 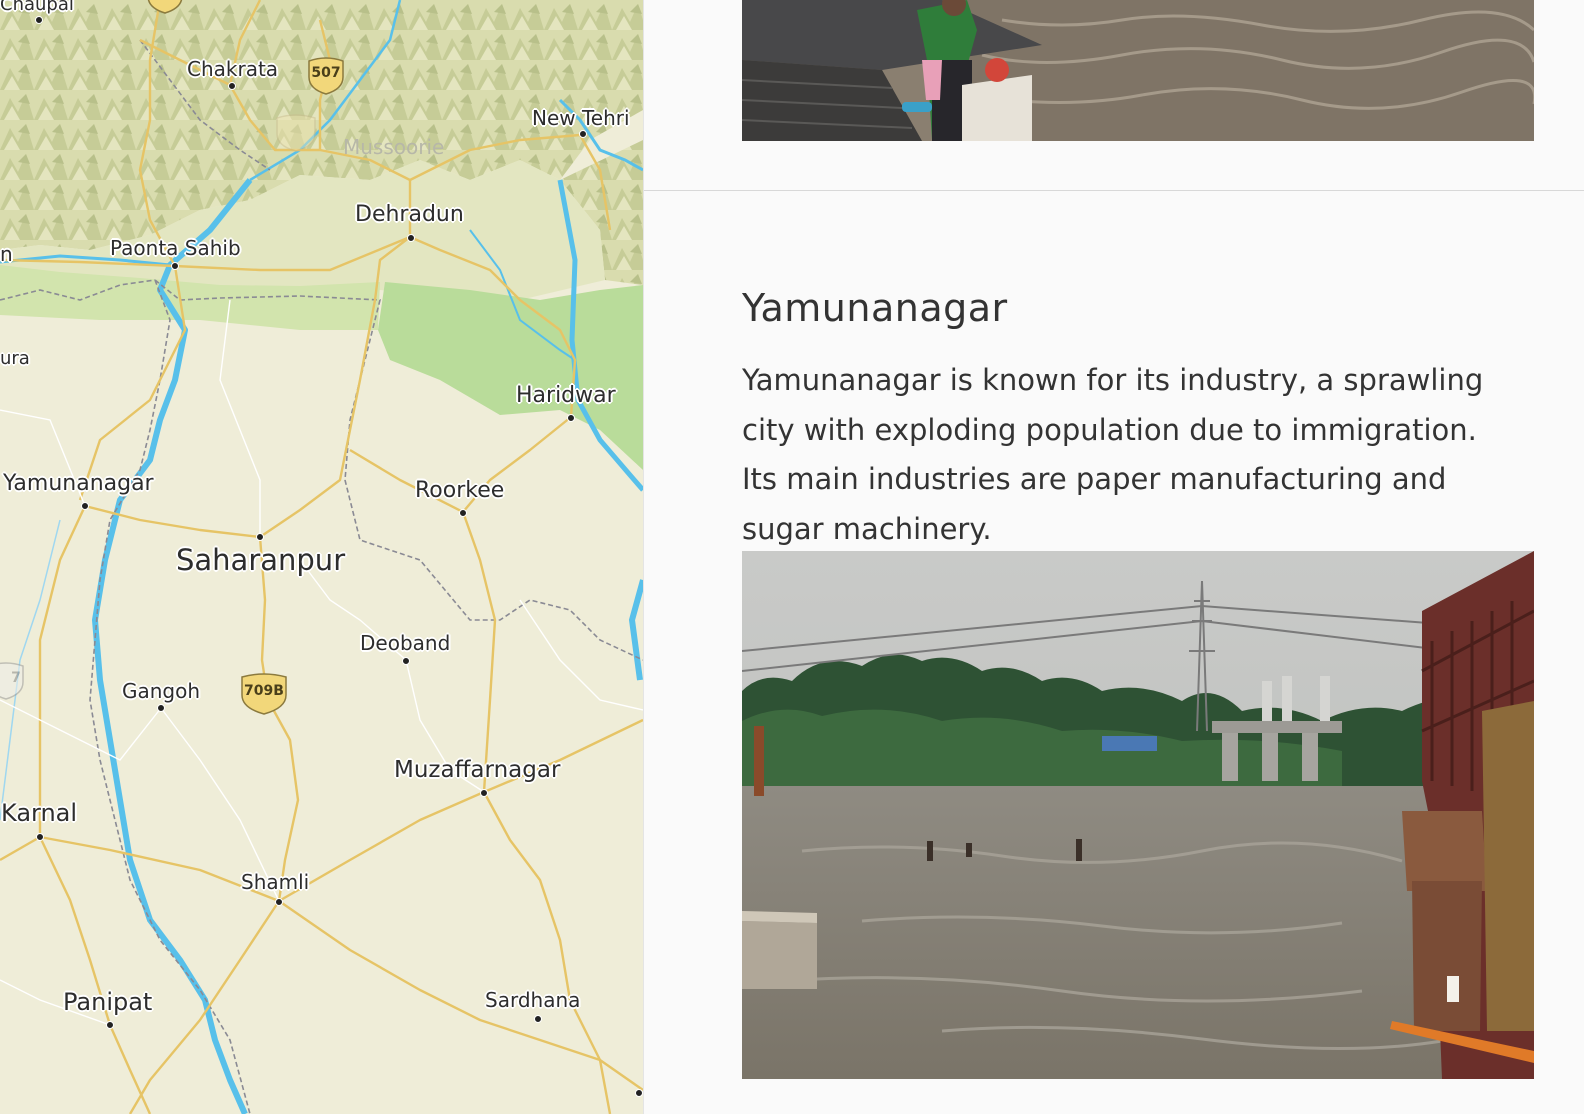 What do you see at coordinates (566, 396) in the screenshot?
I see `place-label-haridwar: Haridwar` at bounding box center [566, 396].